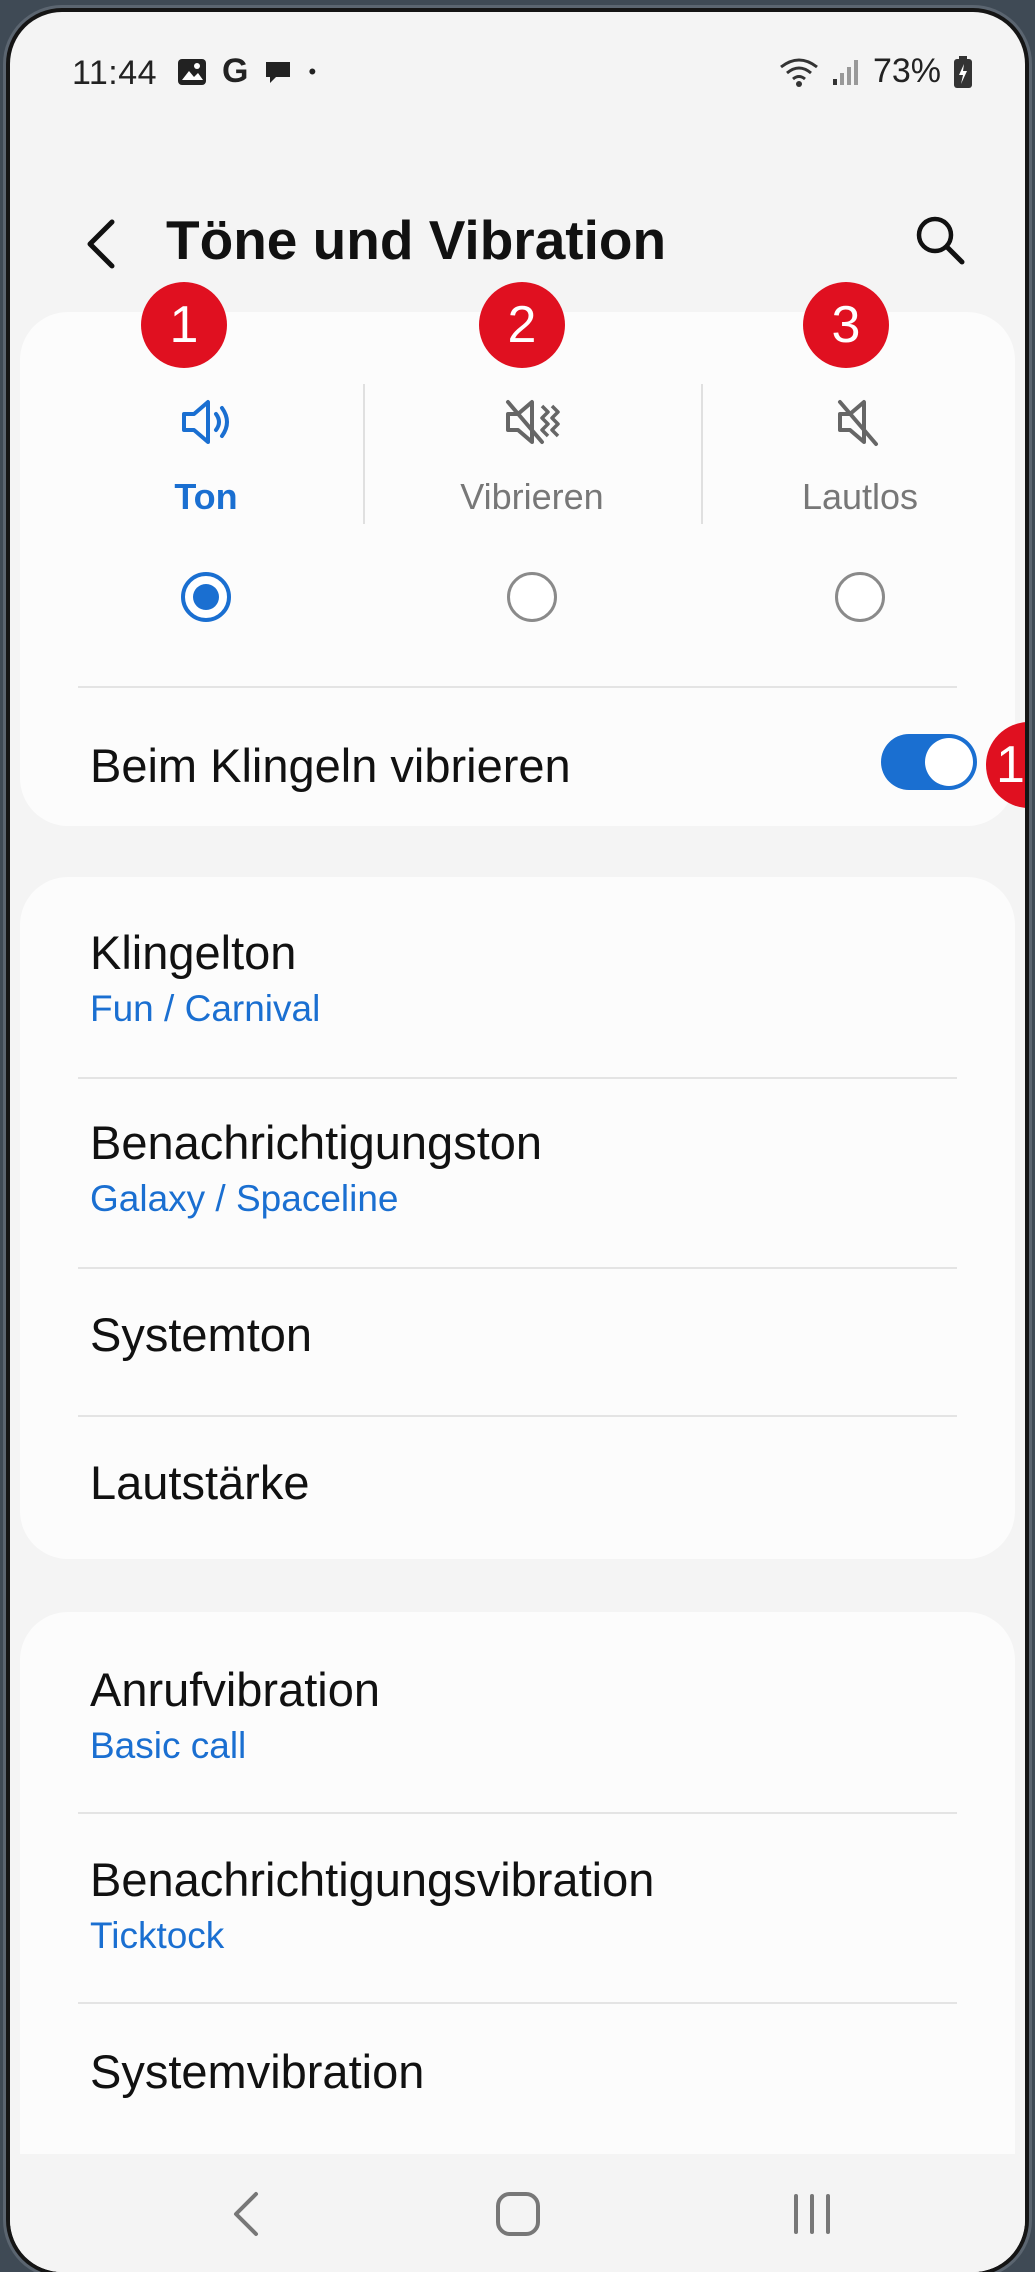 Image resolution: width=1035 pixels, height=2272 pixels. What do you see at coordinates (278, 72) in the screenshot?
I see `chat-icon` at bounding box center [278, 72].